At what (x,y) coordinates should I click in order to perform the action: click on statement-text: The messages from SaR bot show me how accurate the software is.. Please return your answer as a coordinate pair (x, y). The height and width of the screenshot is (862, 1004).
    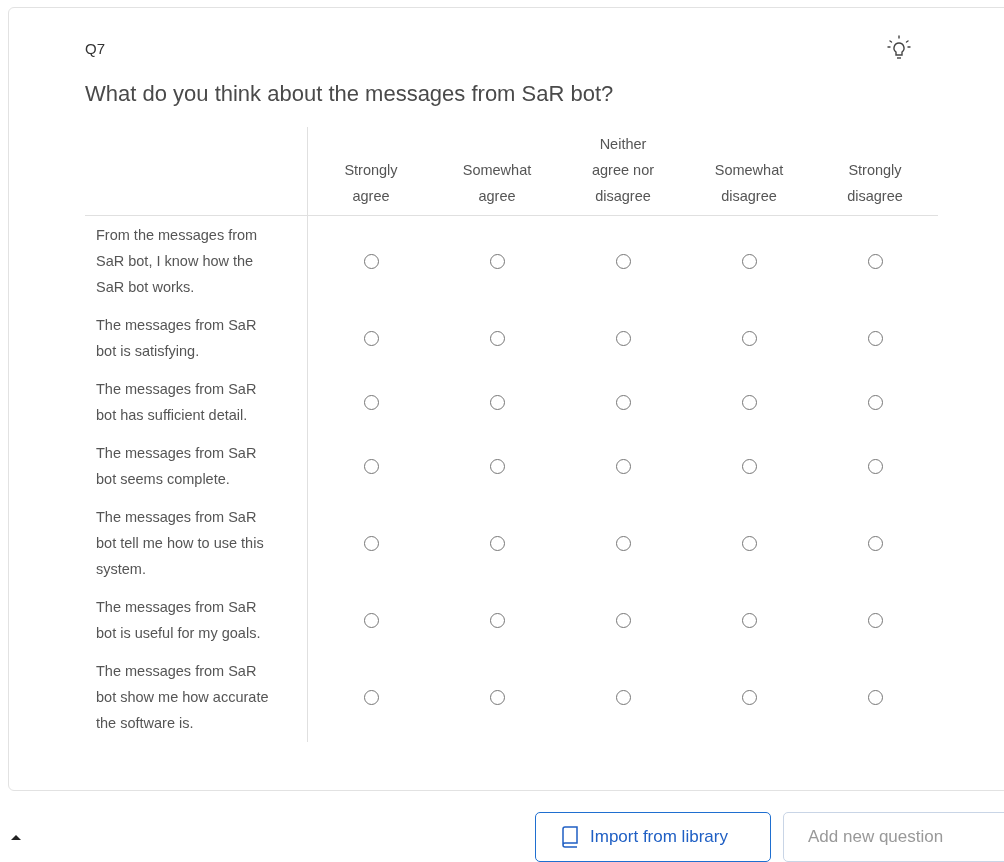
    Looking at the image, I should click on (183, 697).